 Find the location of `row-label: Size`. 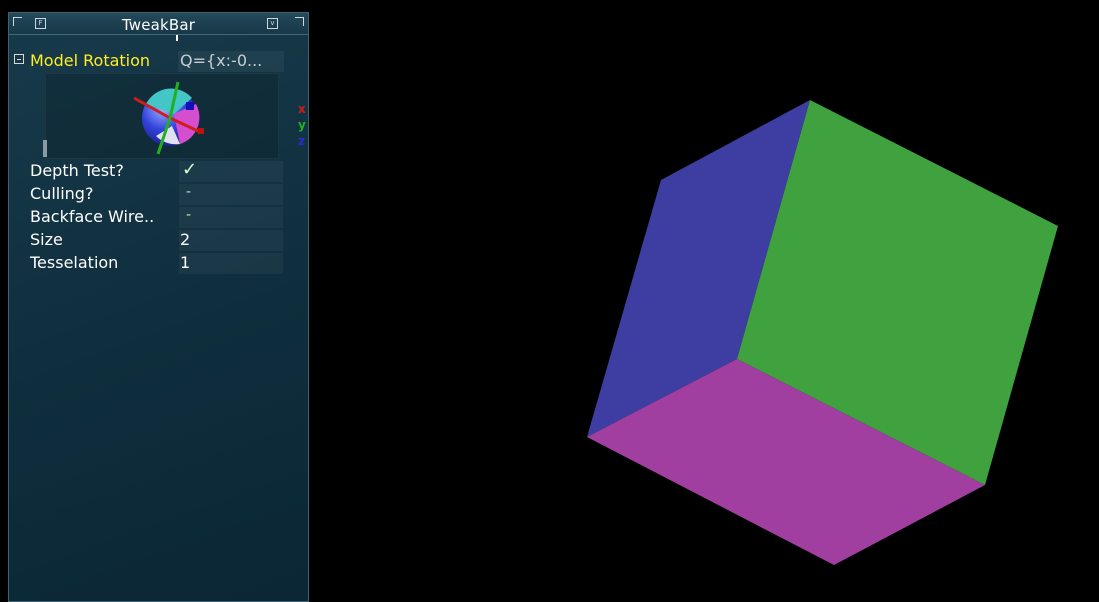

row-label: Size is located at coordinates (46, 239).